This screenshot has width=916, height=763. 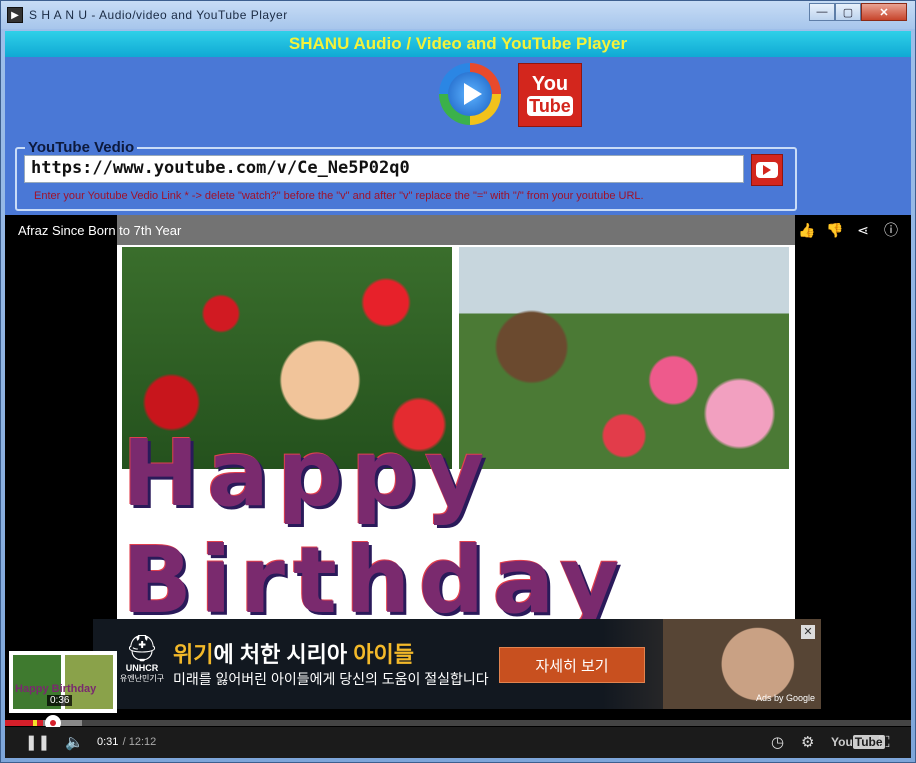 What do you see at coordinates (458, 723) in the screenshot?
I see `progress-bar` at bounding box center [458, 723].